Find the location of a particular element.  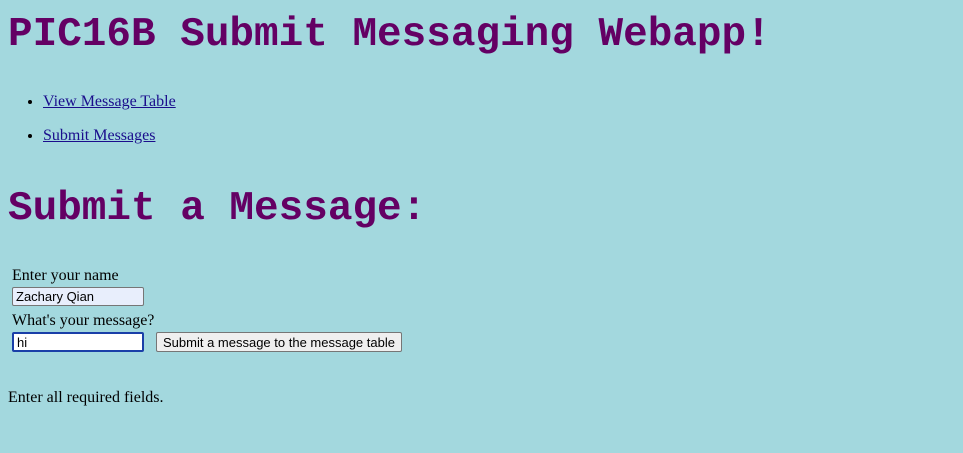

message-row: Submit a message to the message table is located at coordinates (207, 342).